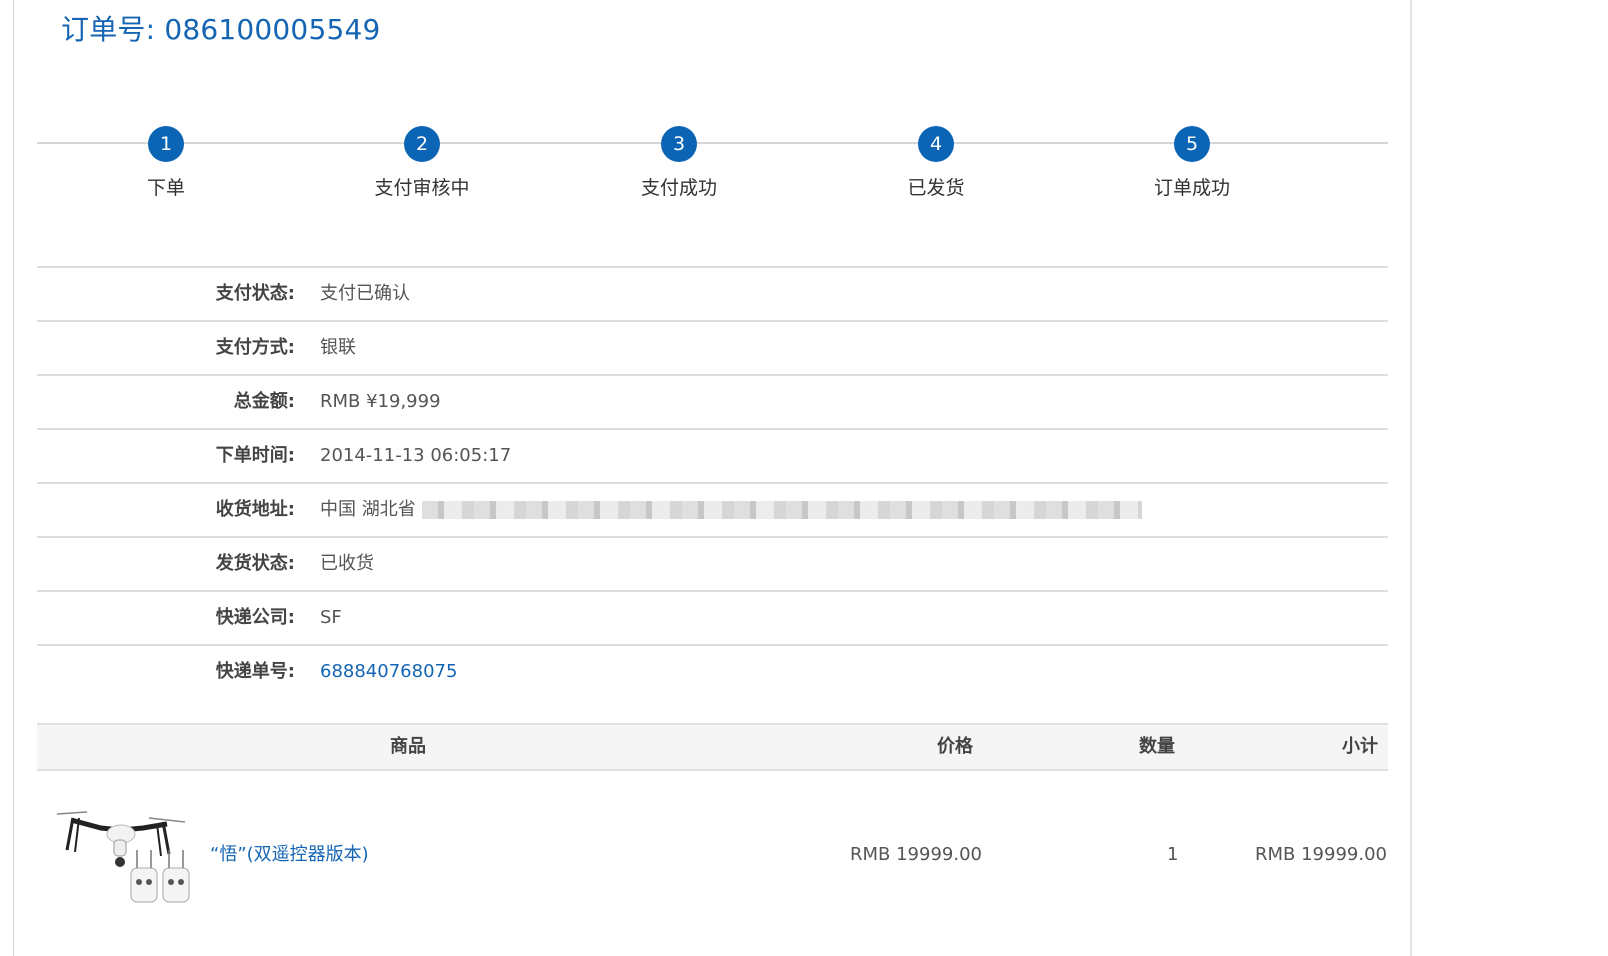  Describe the element at coordinates (416, 455) in the screenshot. I see `order-time-value: 2014-11-13 06:05:17` at that location.